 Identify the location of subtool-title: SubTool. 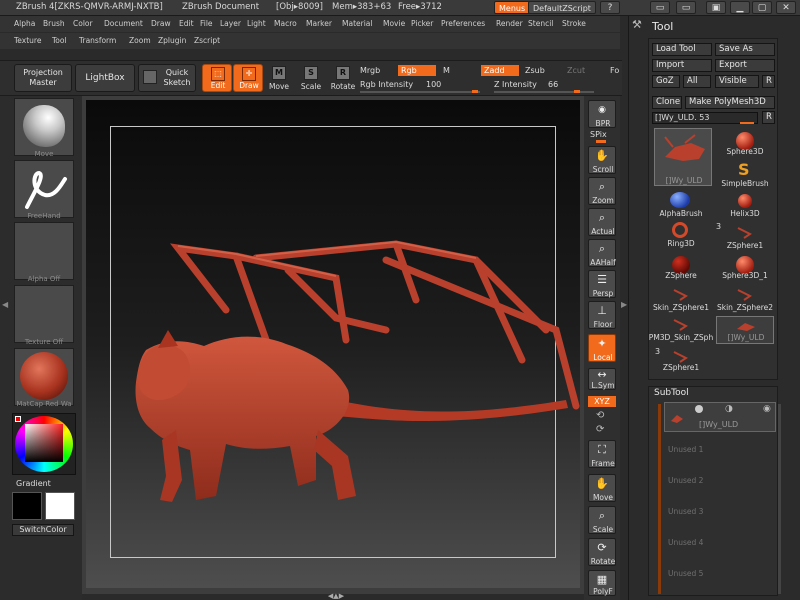
(671, 393).